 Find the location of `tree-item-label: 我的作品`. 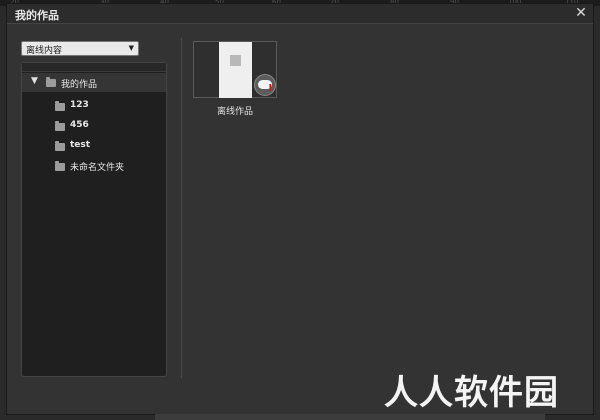

tree-item-label: 我的作品 is located at coordinates (79, 85).